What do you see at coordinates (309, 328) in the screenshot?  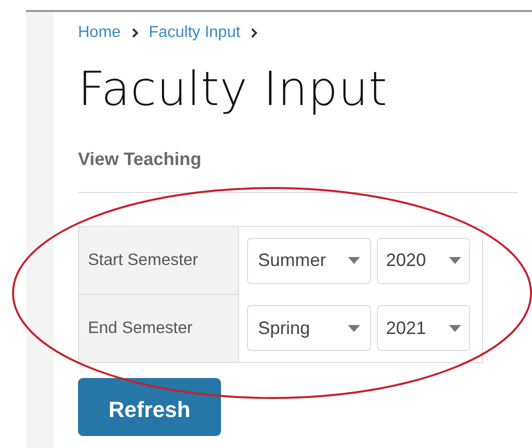 I see `dropdown: Spring` at bounding box center [309, 328].